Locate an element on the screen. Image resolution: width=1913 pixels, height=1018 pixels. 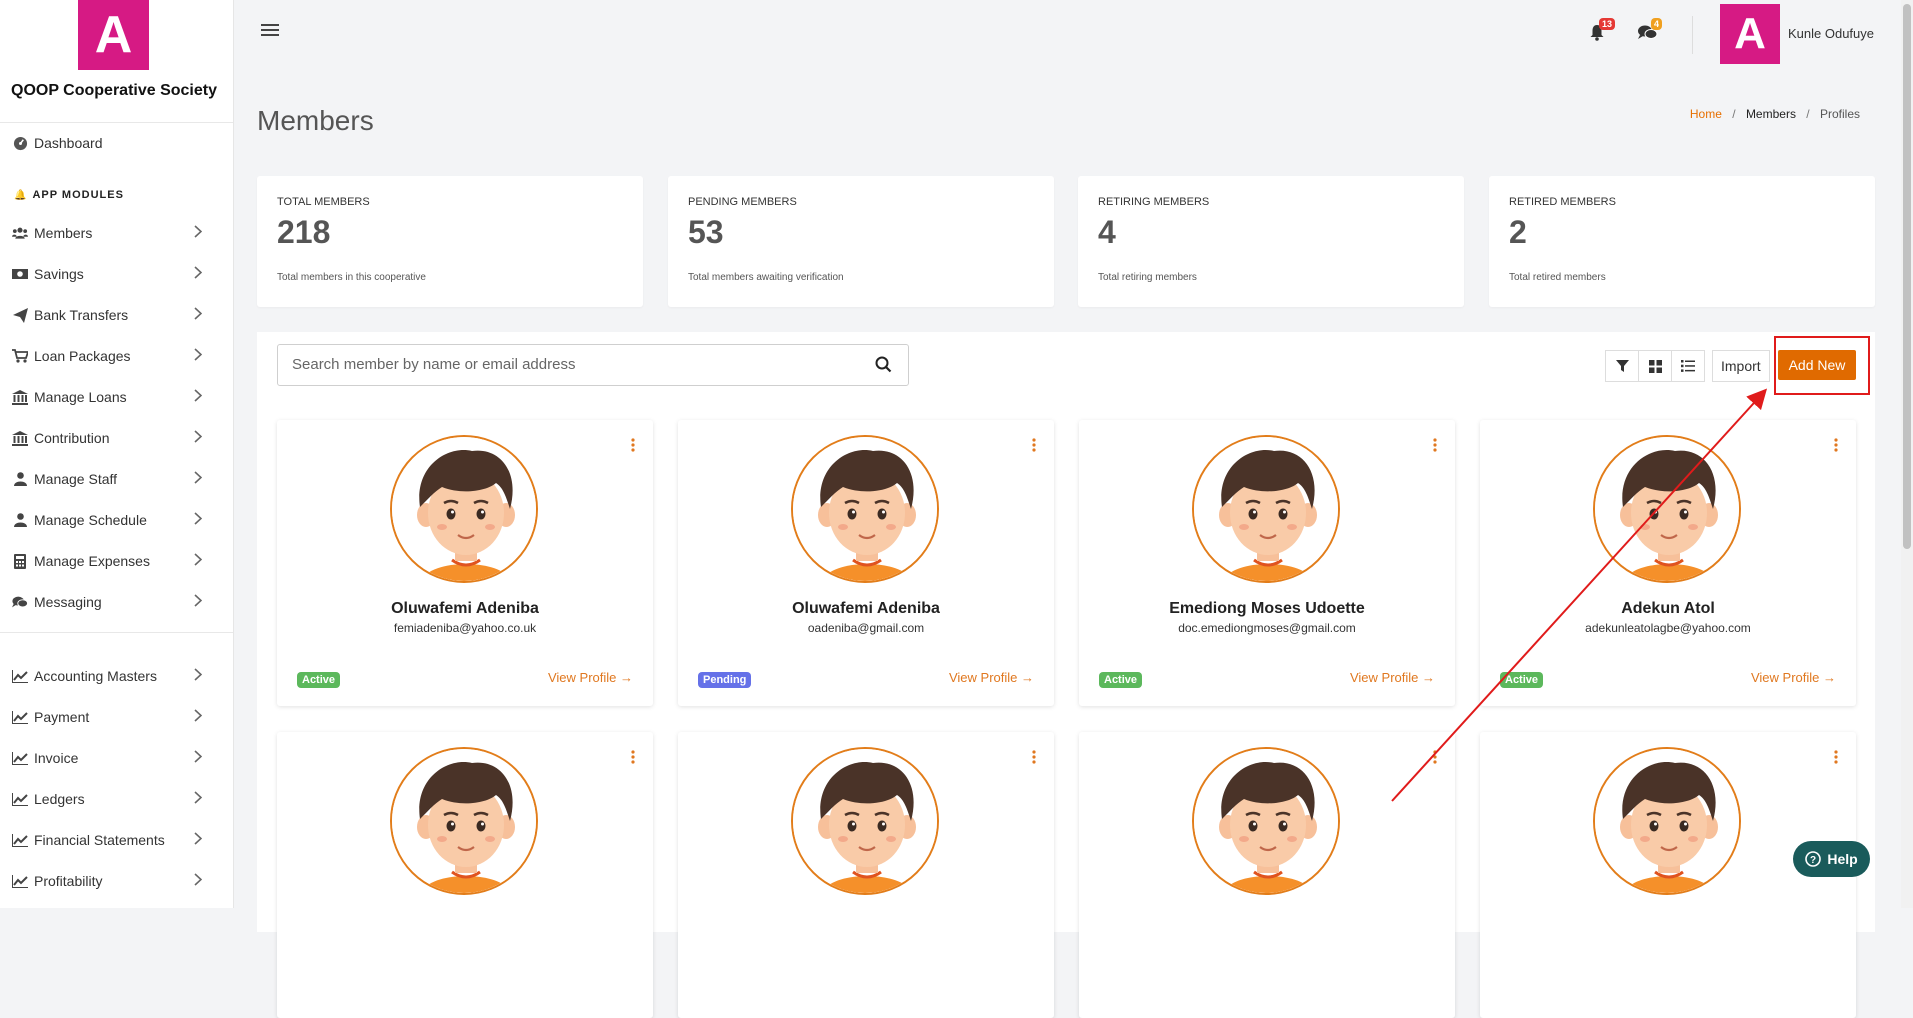
breadcrumb-home-link: Home is located at coordinates (1706, 114).